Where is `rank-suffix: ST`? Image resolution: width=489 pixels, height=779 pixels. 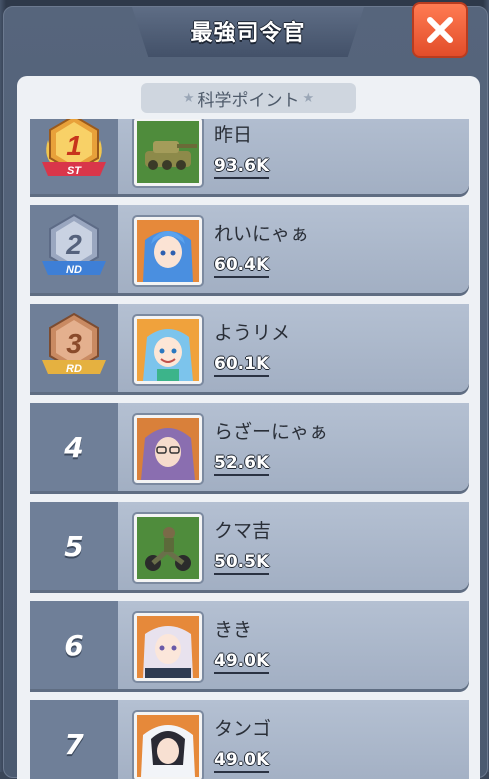 rank-suffix: ST is located at coordinates (74, 171).